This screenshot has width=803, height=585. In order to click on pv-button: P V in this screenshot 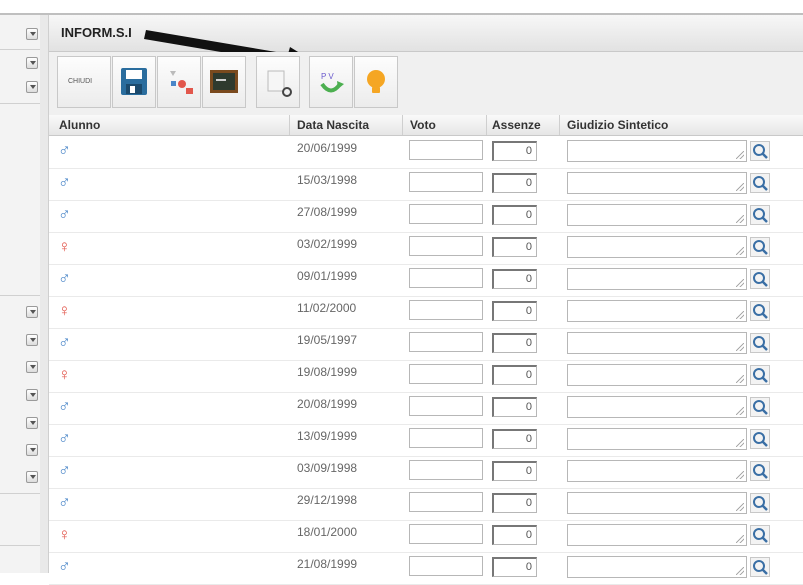, I will do `click(331, 82)`.